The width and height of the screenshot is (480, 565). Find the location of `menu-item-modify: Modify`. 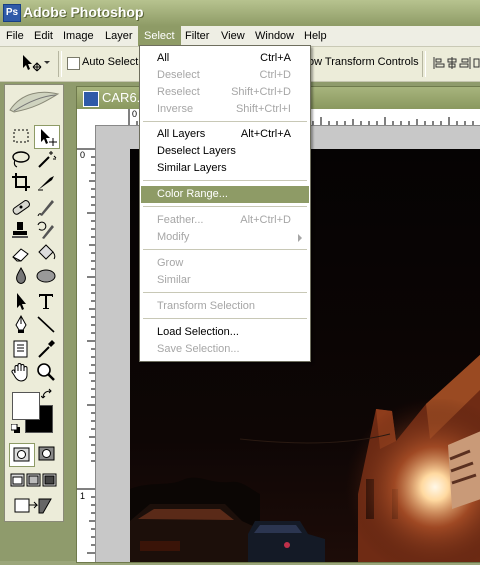

menu-item-modify: Modify is located at coordinates (225, 237).